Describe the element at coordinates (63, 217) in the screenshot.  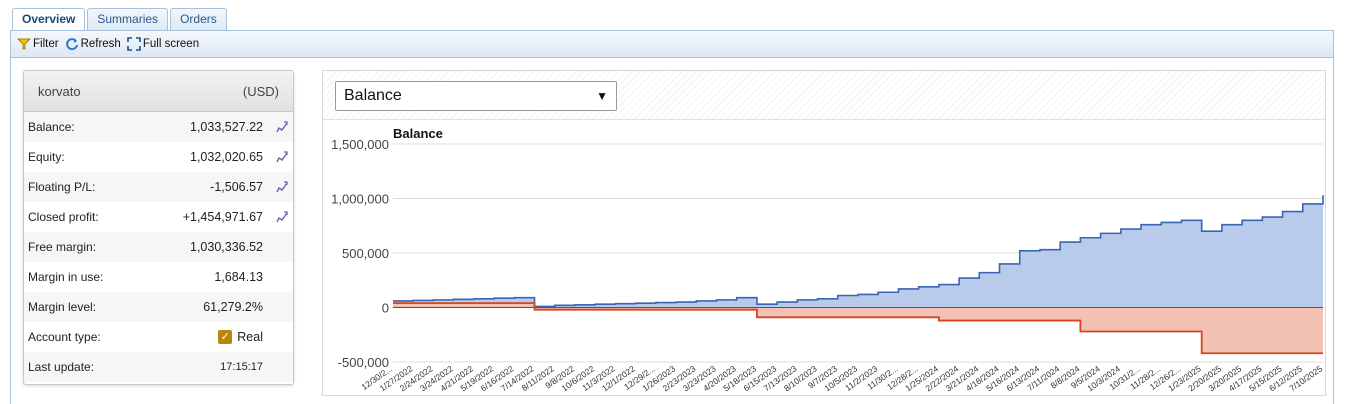
I see `row-label: Closed profit:` at that location.